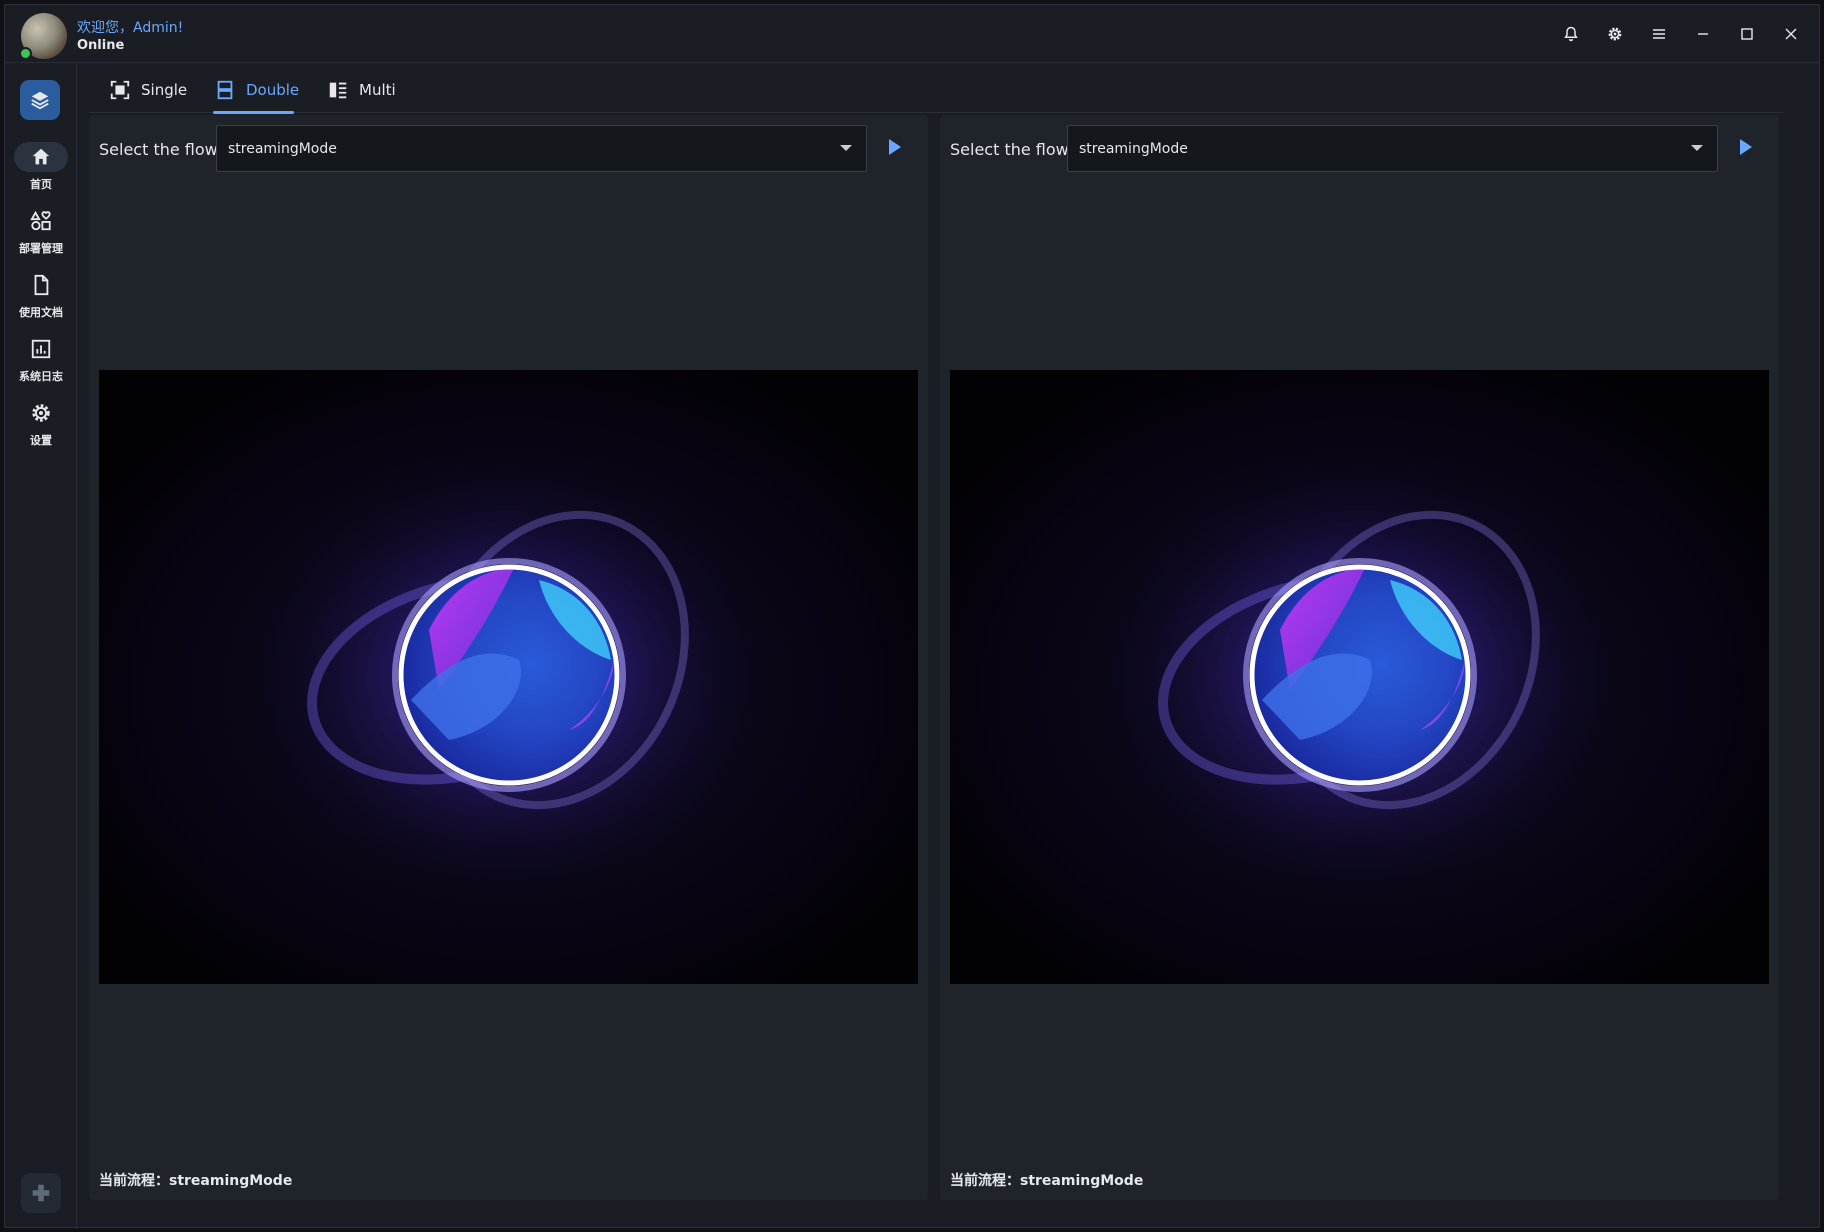 This screenshot has height=1232, width=1824. Describe the element at coordinates (1571, 34) in the screenshot. I see `bell-icon` at that location.